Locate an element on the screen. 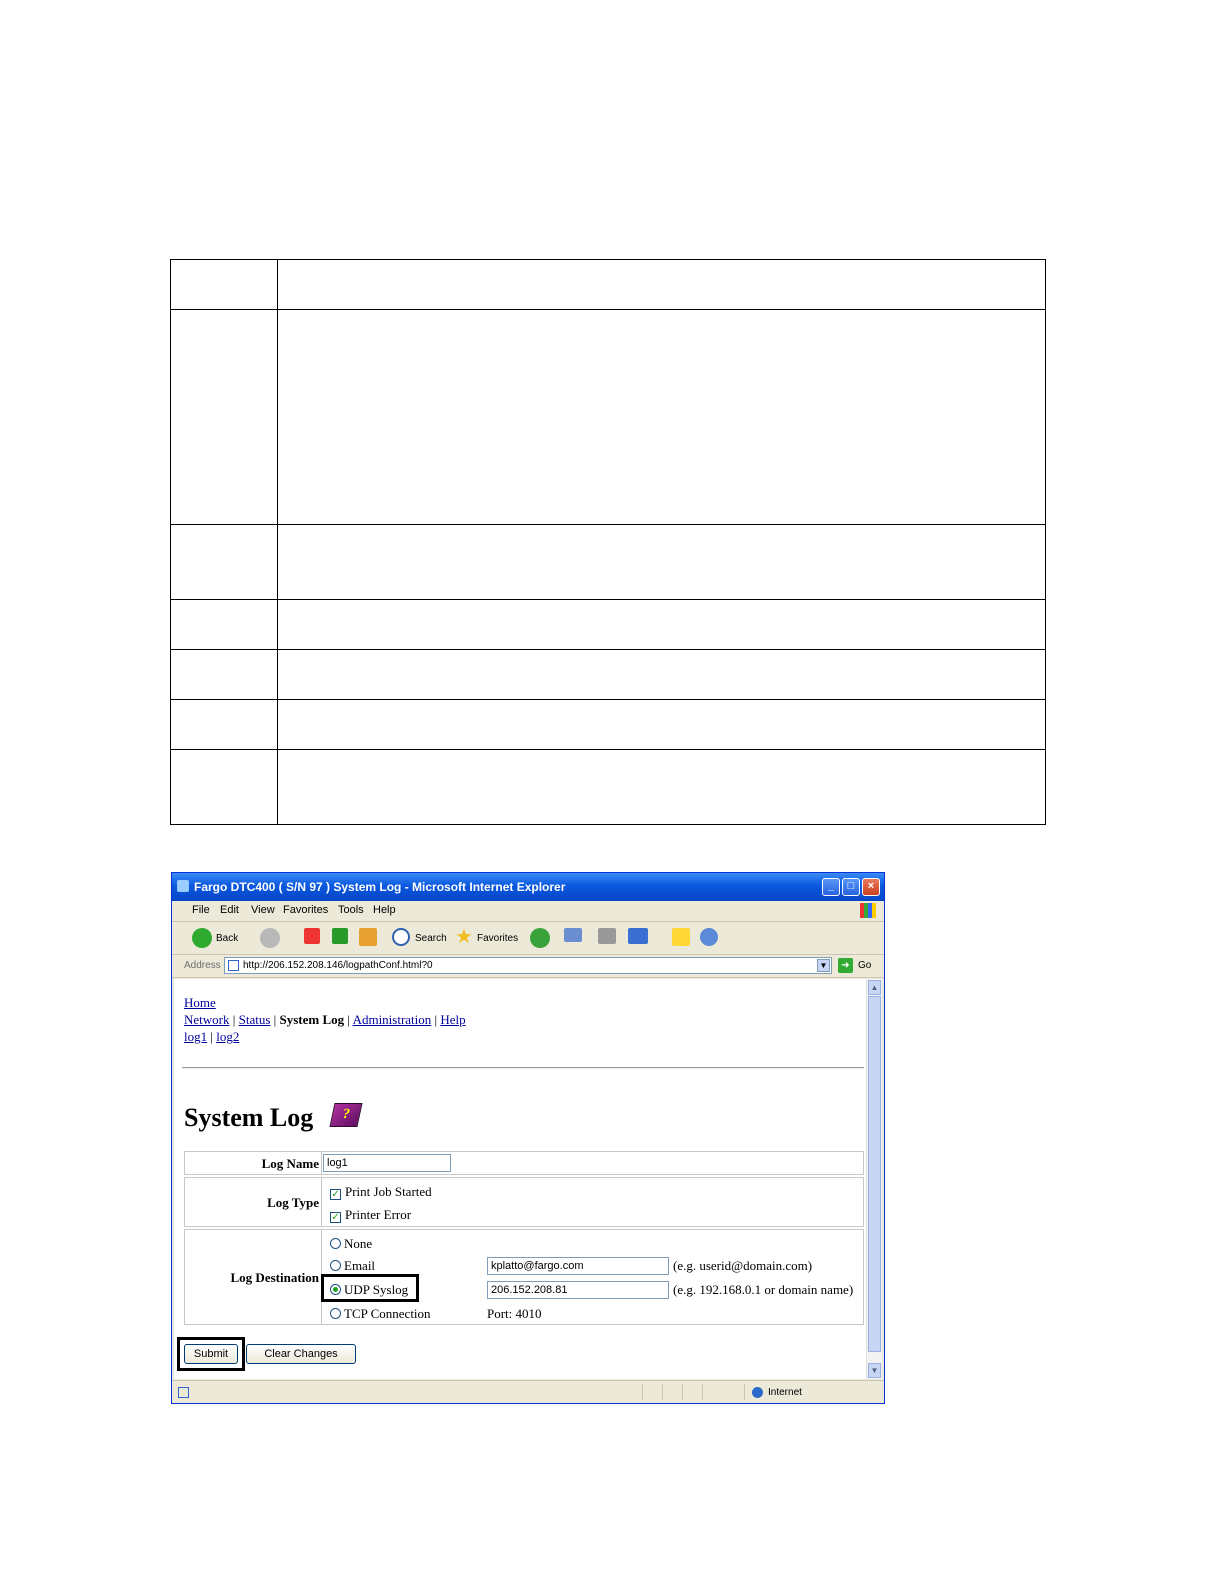 The height and width of the screenshot is (1584, 1224). status-bar: Internet is located at coordinates (528, 1391).